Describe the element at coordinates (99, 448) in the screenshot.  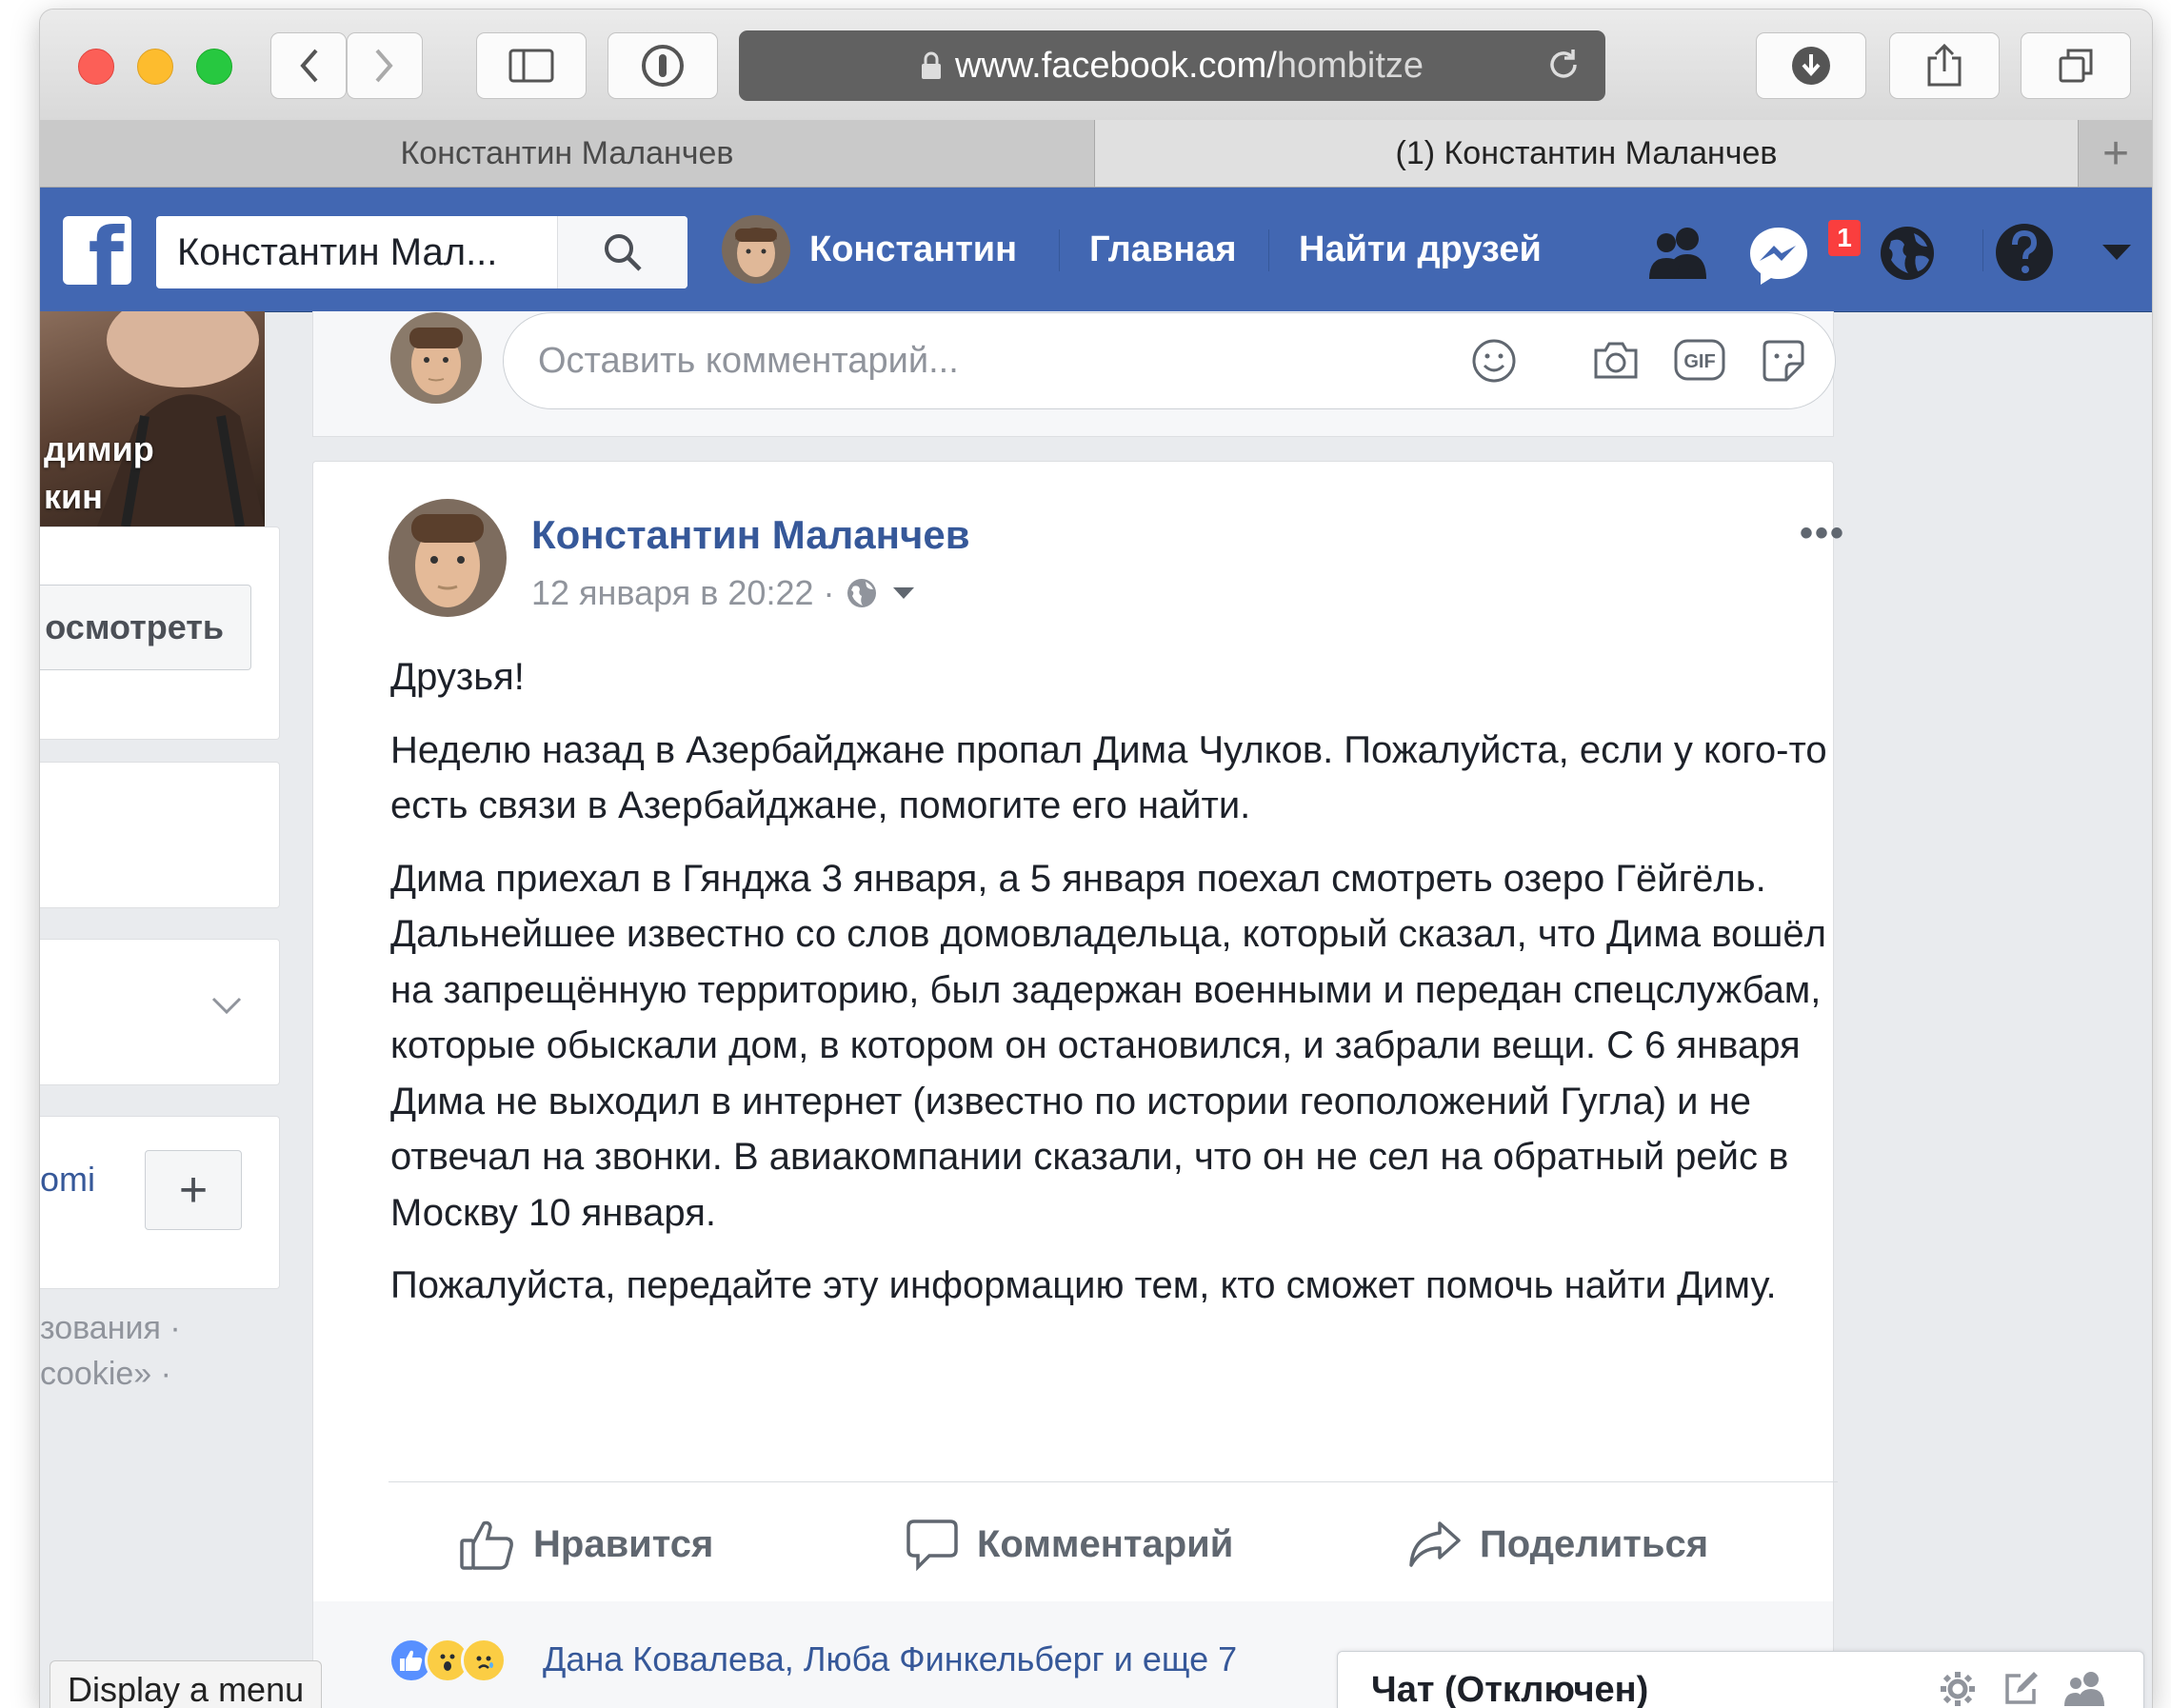
I see `left-photo-caption-line1: димир` at that location.